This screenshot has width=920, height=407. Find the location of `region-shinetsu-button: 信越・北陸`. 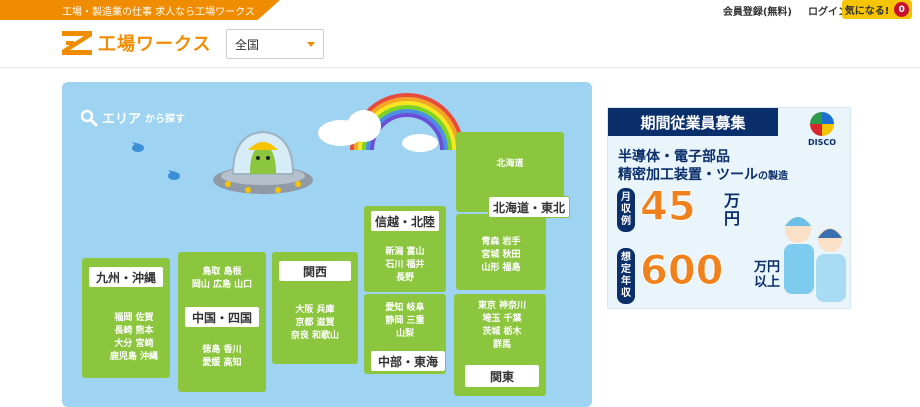

region-shinetsu-button: 信越・北陸 is located at coordinates (405, 221).